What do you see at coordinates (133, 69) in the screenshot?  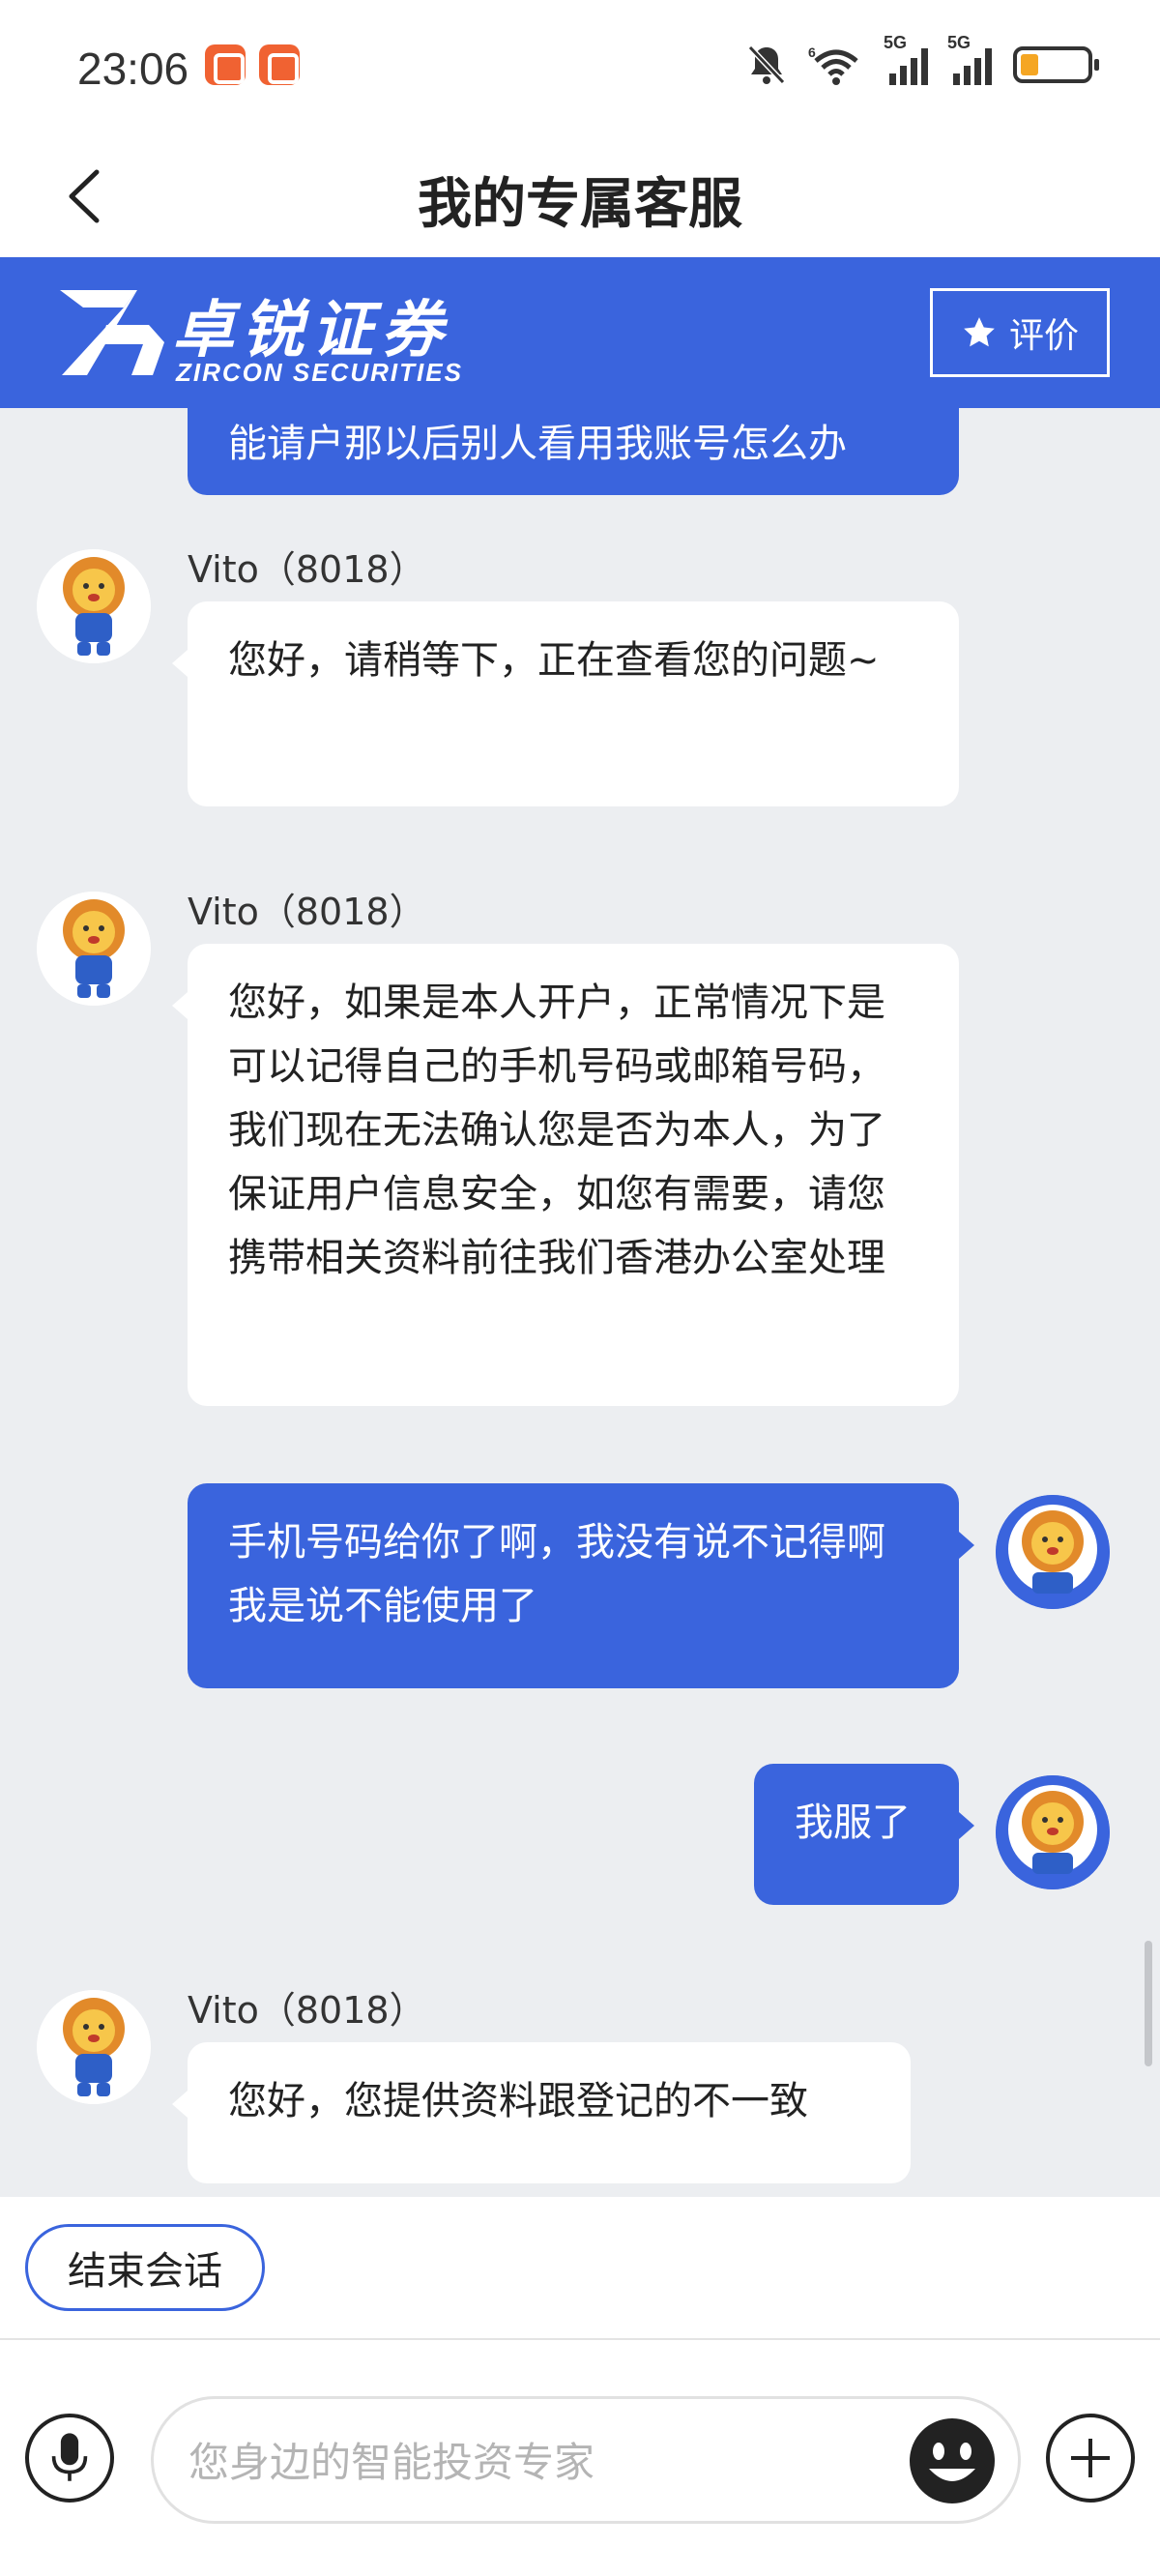 I see `status-time: 23:06` at bounding box center [133, 69].